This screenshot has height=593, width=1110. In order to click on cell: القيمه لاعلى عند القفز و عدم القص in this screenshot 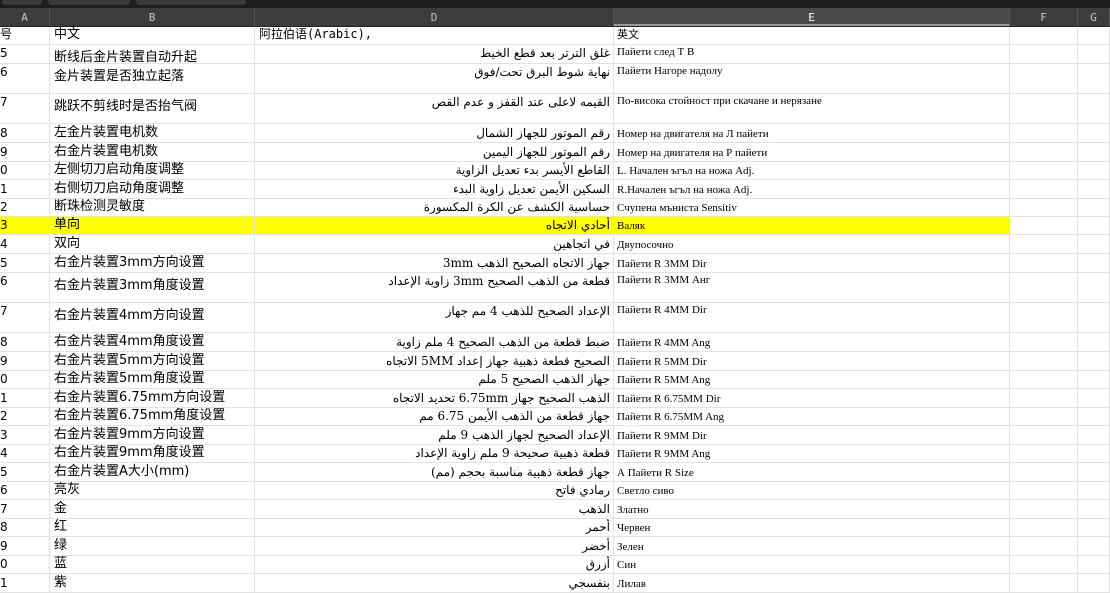, I will do `click(434, 109)`.